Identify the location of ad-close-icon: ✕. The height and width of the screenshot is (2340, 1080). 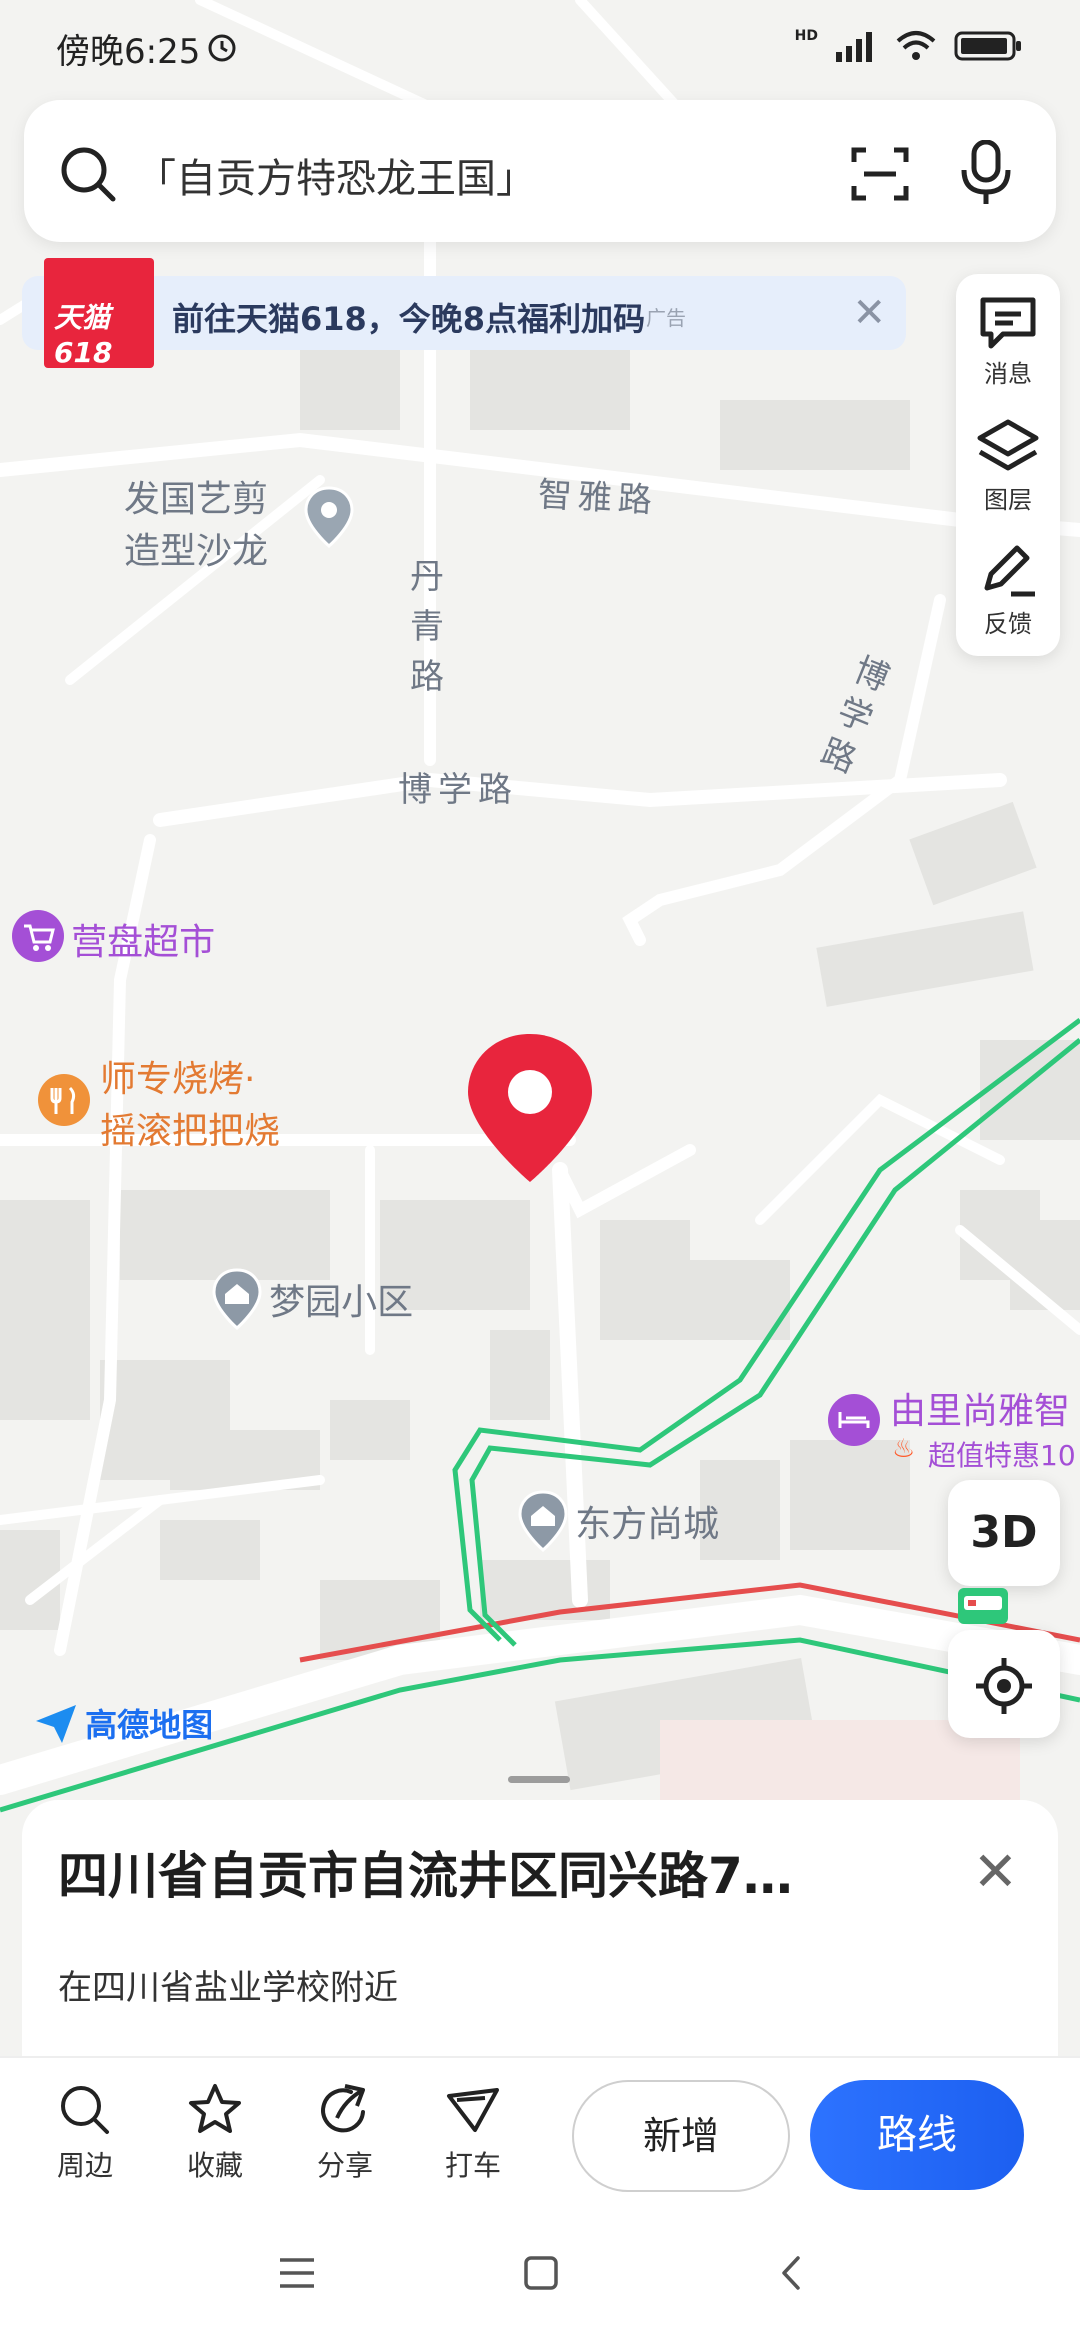
(869, 313).